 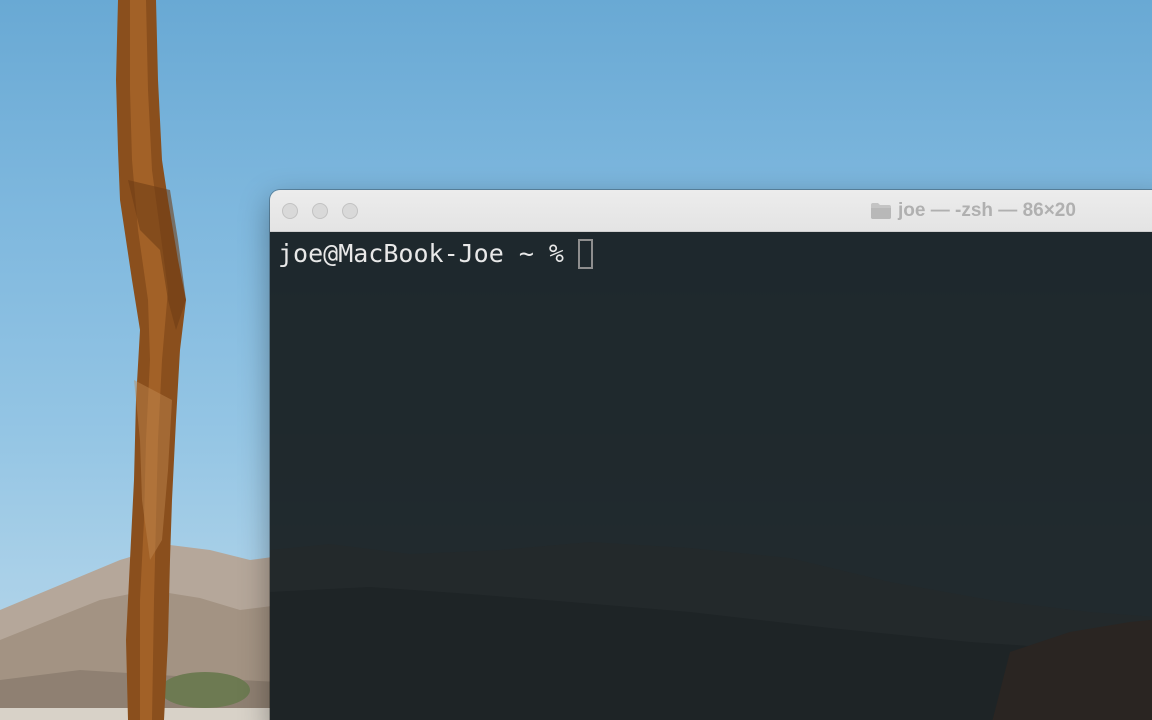 I want to click on window-title: joe — -zsh — 86×20, so click(x=973, y=211).